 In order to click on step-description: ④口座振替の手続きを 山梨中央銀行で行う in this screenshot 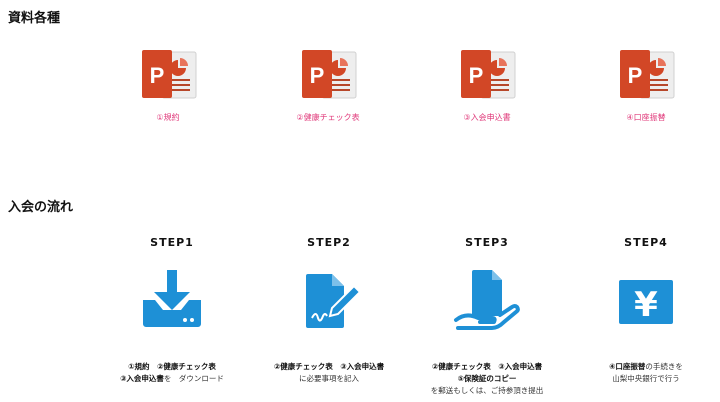, I will do `click(646, 372)`.